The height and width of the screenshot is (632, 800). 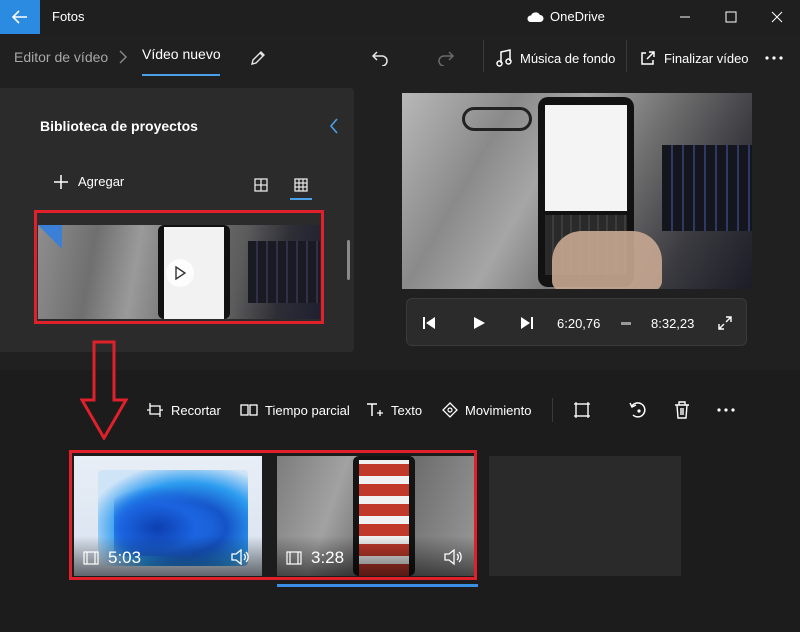 What do you see at coordinates (119, 126) in the screenshot?
I see `library-title: Biblioteca de proyectos` at bounding box center [119, 126].